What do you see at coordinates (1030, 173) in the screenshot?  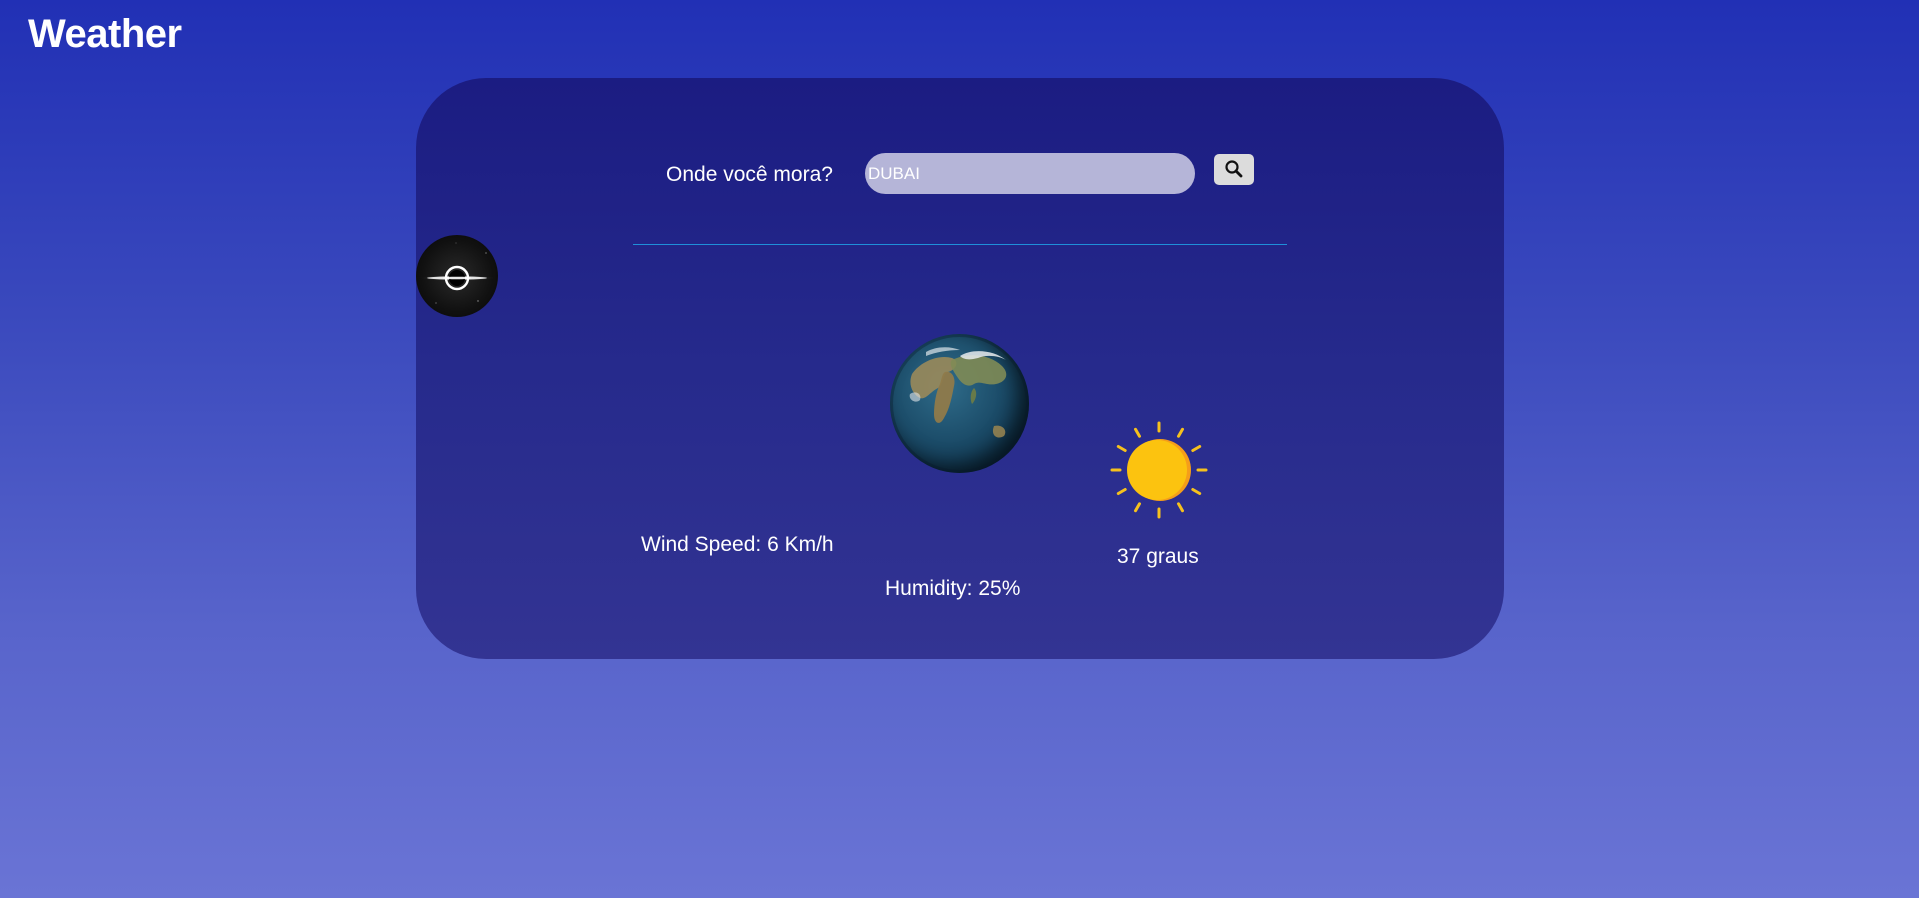 I see `city-search-input` at bounding box center [1030, 173].